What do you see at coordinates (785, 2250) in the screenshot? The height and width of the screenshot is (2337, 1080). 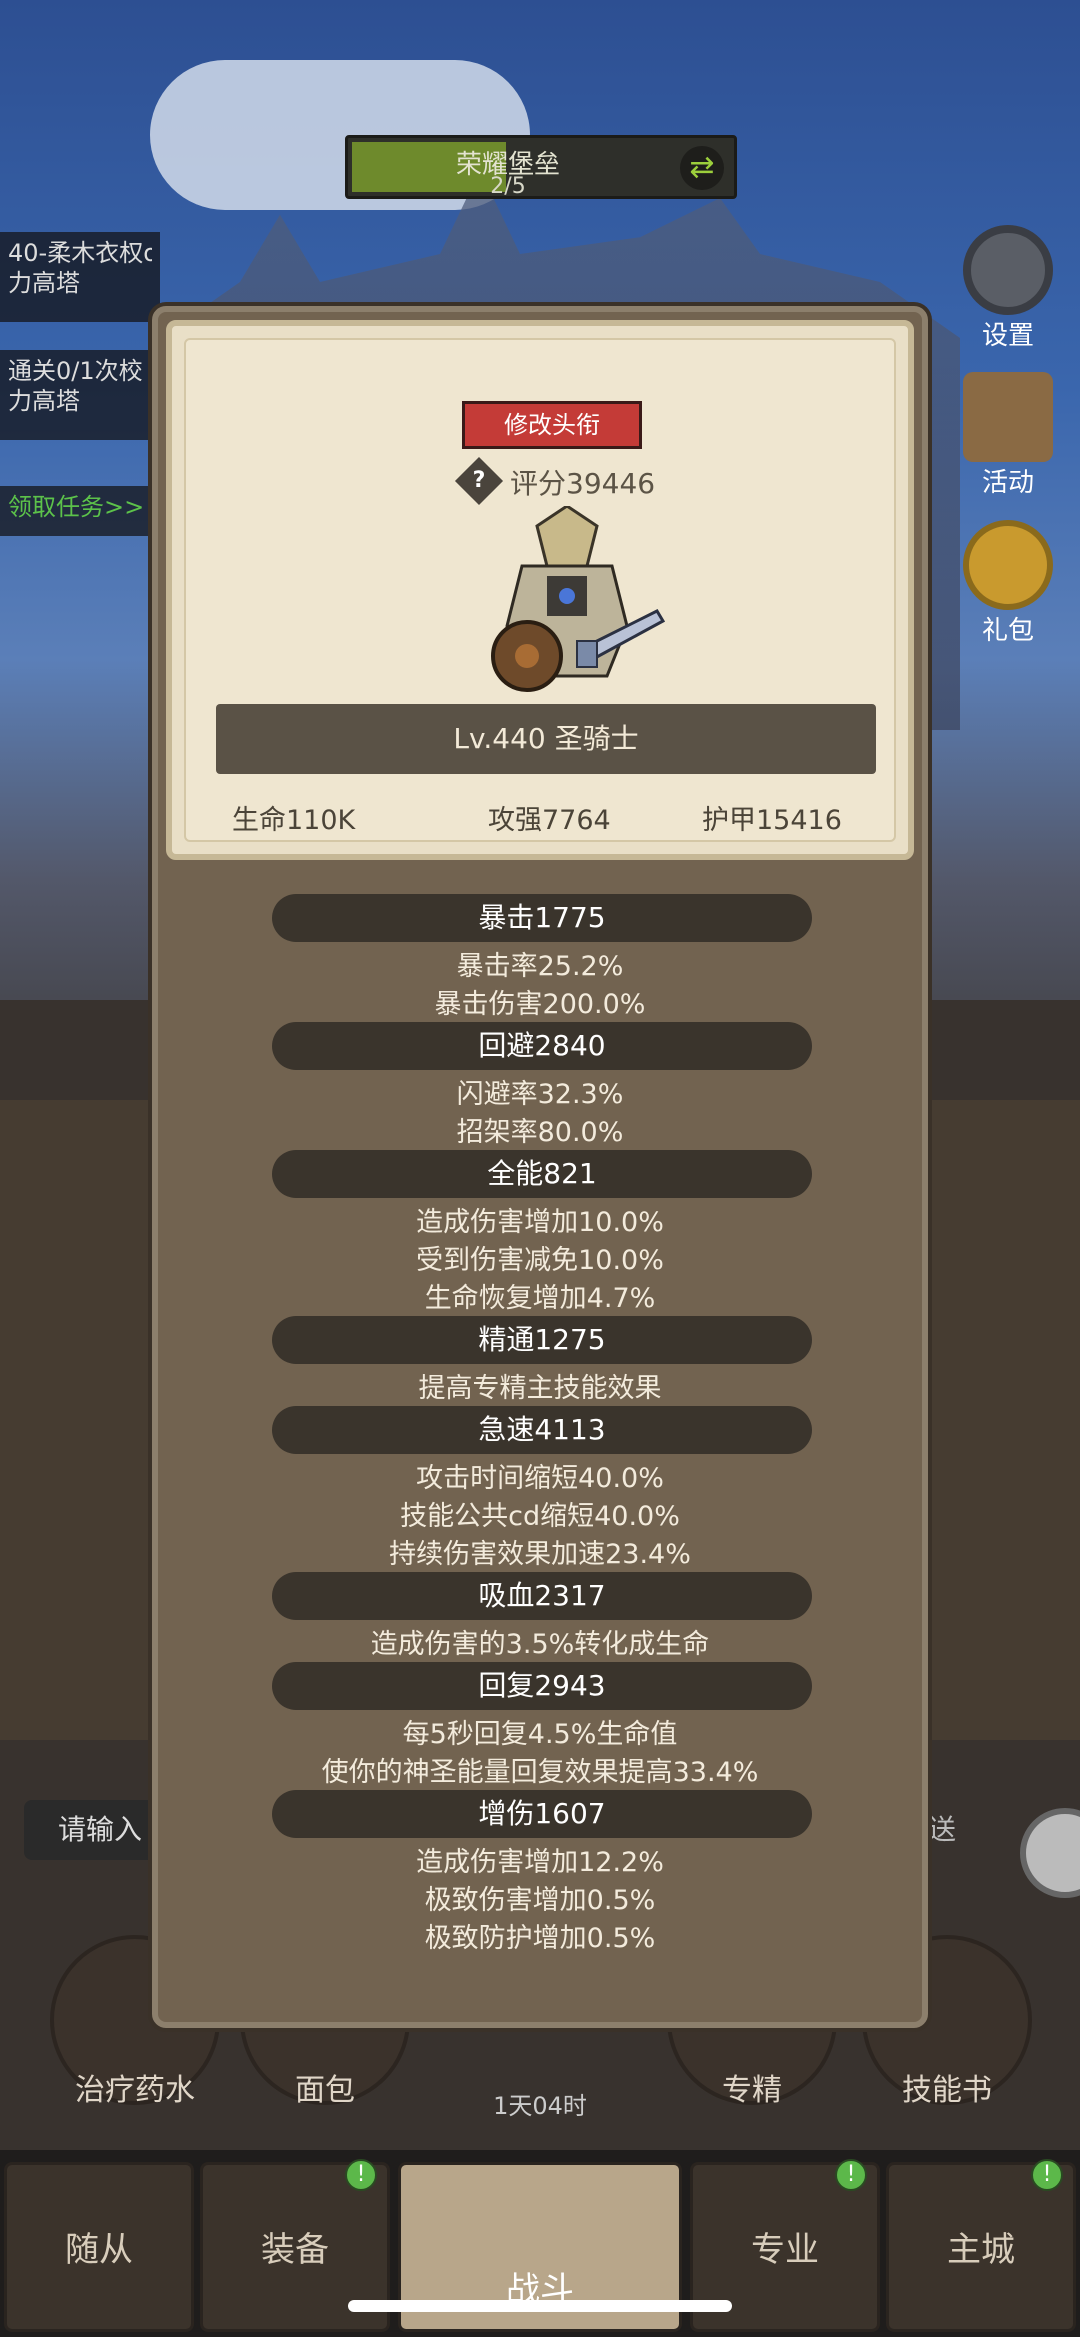 I see `tab-label: 专业` at bounding box center [785, 2250].